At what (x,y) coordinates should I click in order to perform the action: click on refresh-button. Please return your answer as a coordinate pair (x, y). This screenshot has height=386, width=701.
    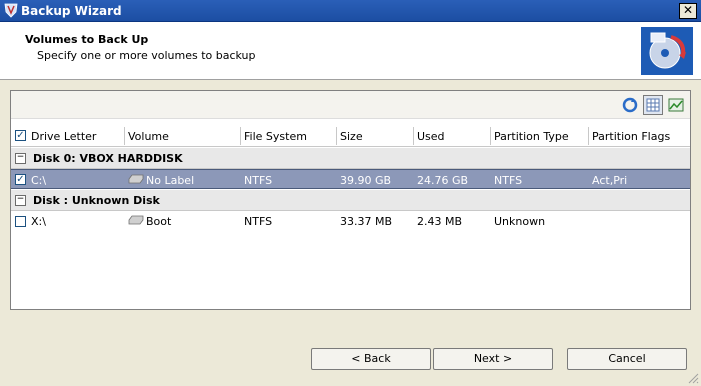
    Looking at the image, I should click on (630, 105).